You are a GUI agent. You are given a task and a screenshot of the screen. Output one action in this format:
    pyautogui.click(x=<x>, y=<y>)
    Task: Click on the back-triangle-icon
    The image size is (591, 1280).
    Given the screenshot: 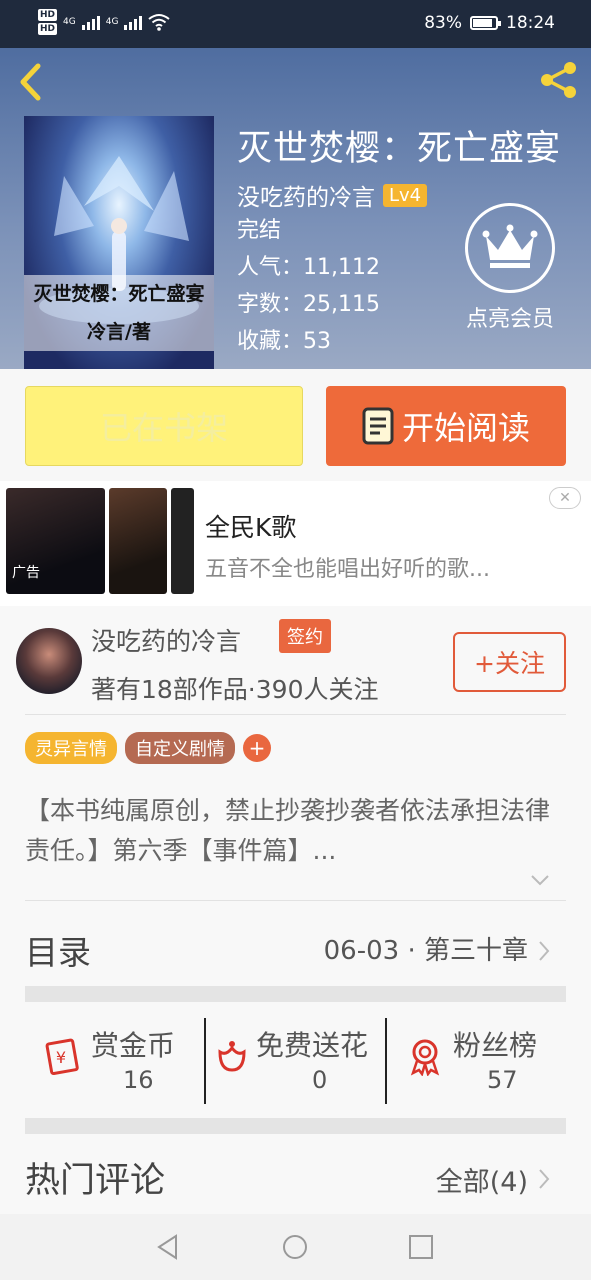 What is the action you would take?
    pyautogui.click(x=168, y=1247)
    